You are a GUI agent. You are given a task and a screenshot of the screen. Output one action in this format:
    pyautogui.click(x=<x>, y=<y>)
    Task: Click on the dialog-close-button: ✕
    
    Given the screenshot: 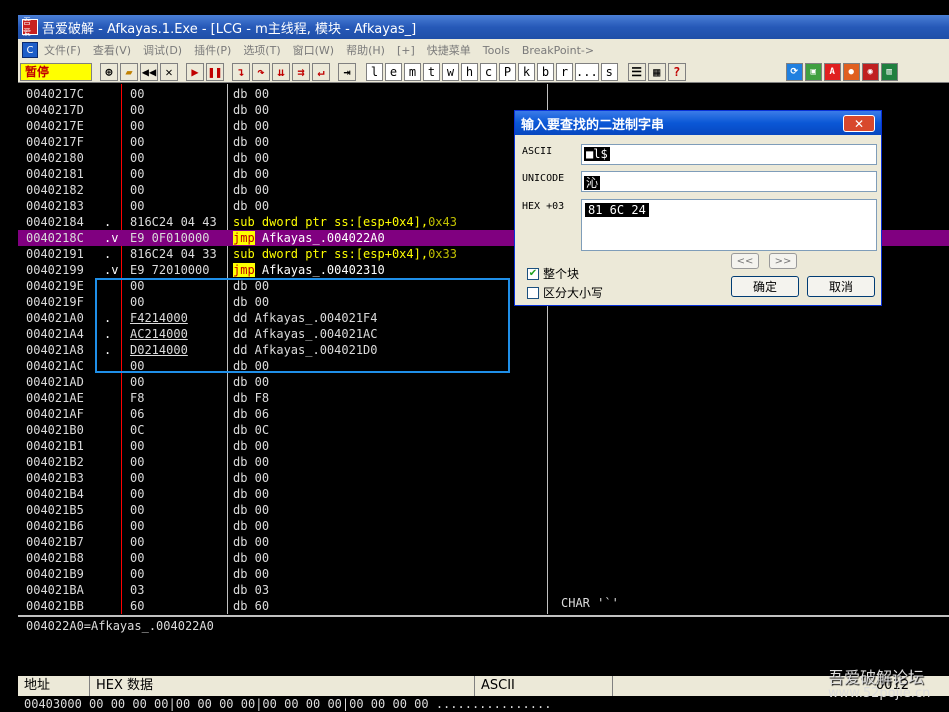 What is the action you would take?
    pyautogui.click(x=859, y=123)
    